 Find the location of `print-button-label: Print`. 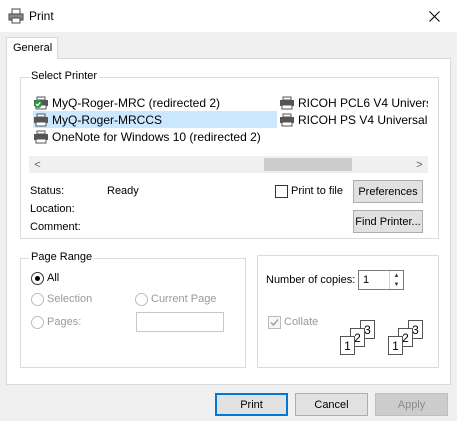

print-button-label: Print is located at coordinates (251, 404).